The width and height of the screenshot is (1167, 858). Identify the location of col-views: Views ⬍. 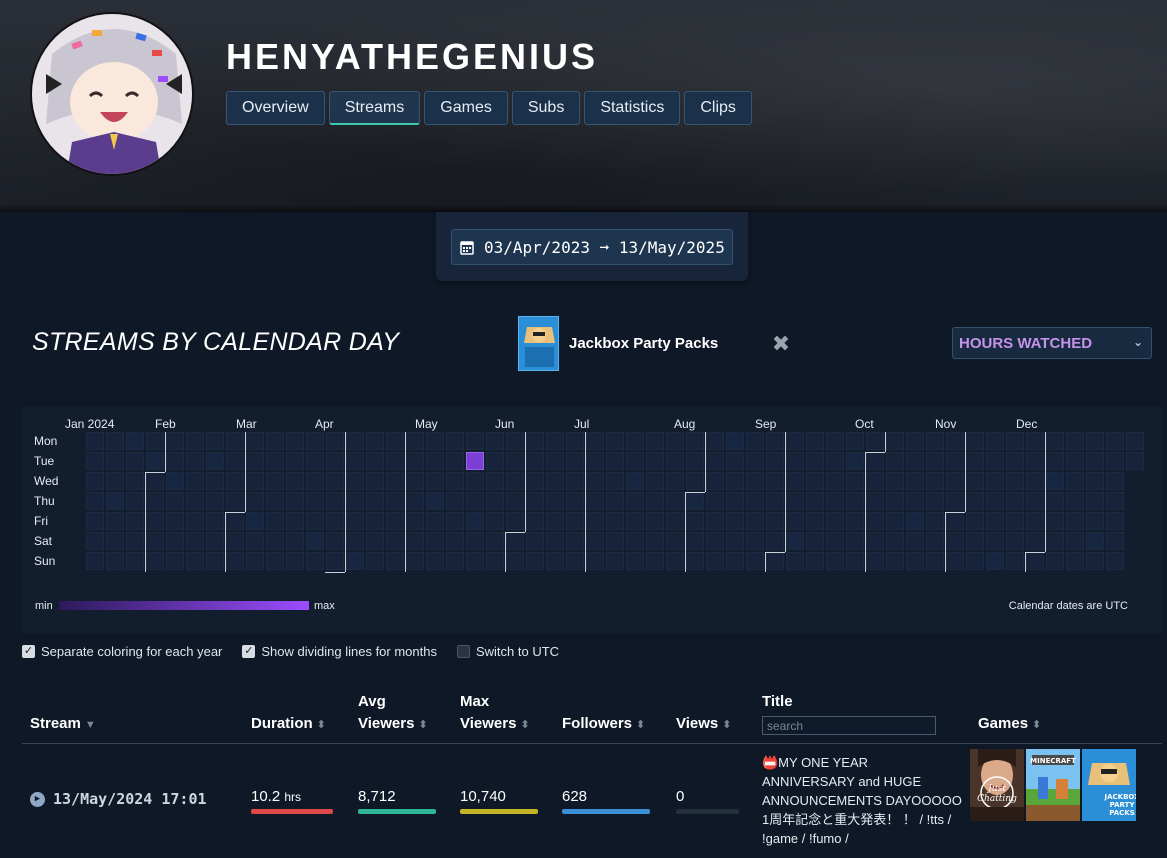
(703, 724).